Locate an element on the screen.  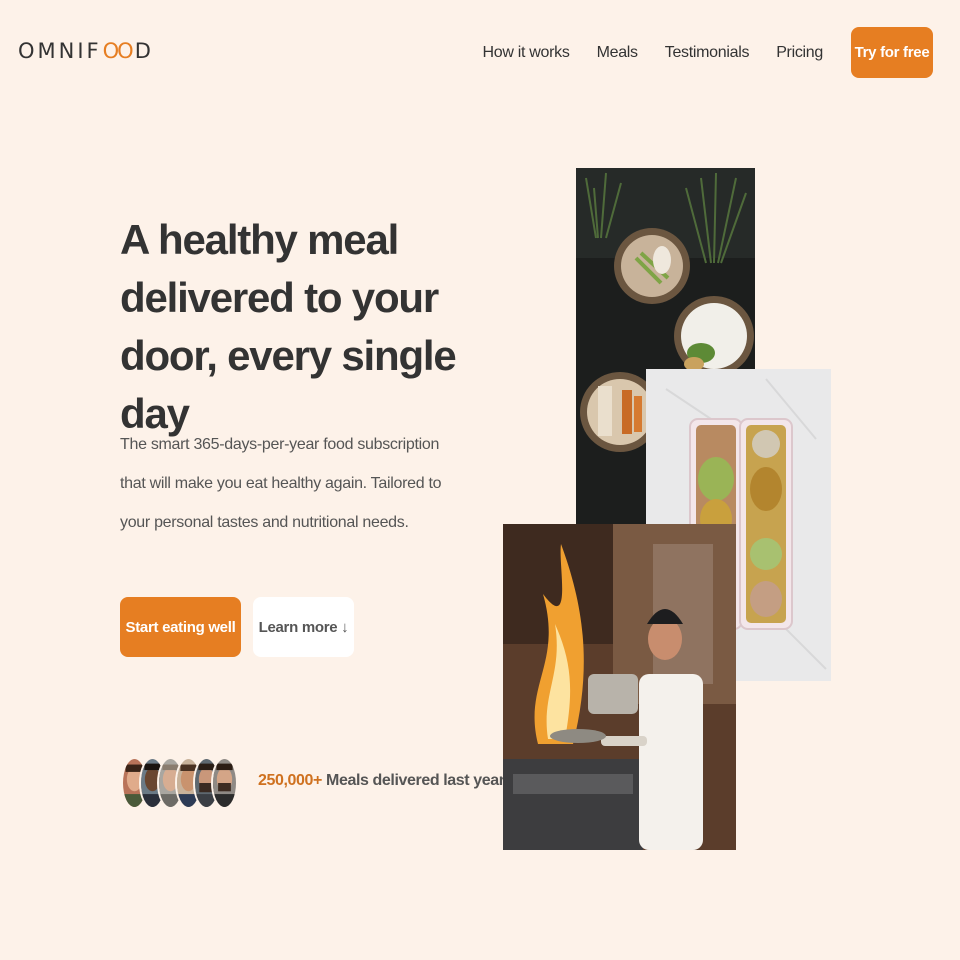
nav-how-it-works: How it works is located at coordinates (525, 53).